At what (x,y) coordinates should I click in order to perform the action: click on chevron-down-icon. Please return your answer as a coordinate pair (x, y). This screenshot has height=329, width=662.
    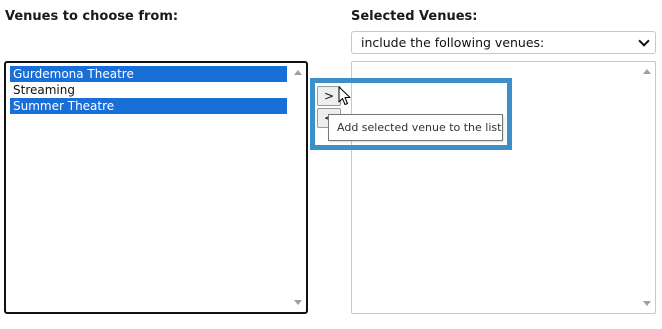
    Looking at the image, I should click on (644, 41).